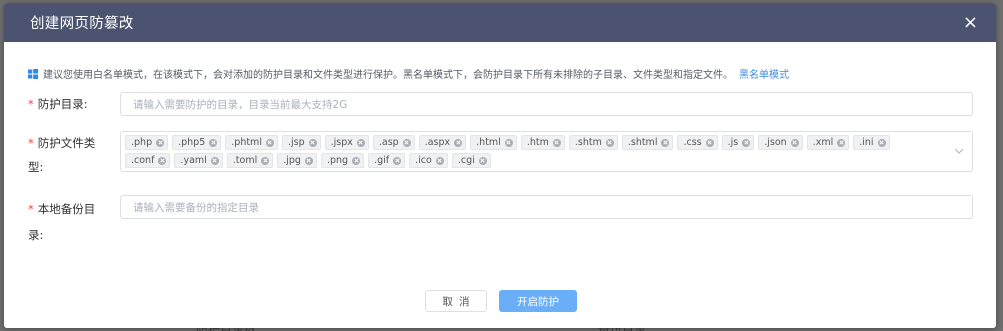 This screenshot has width=1003, height=331. Describe the element at coordinates (33, 73) in the screenshot. I see `windows-icon` at that location.